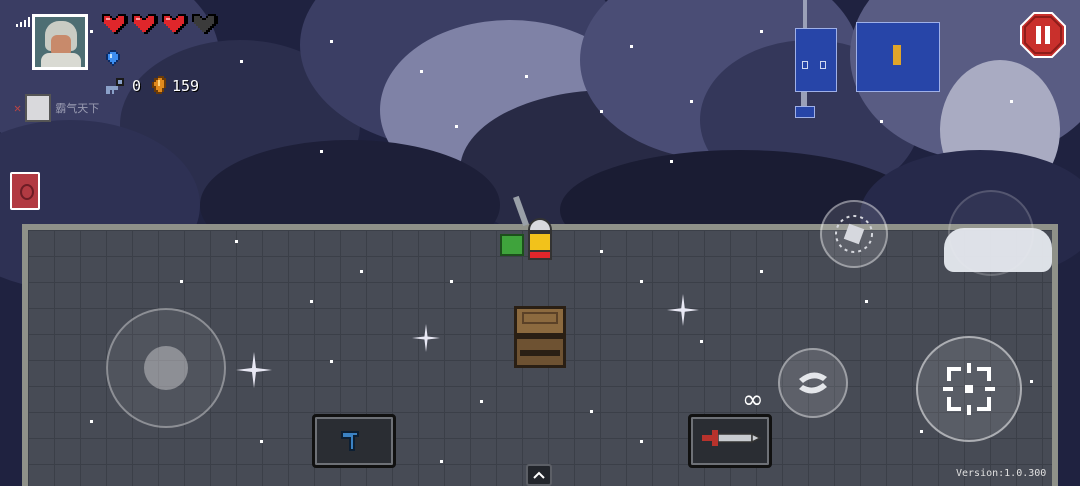 The image size is (1080, 486). I want to click on health-hearts, so click(159, 24).